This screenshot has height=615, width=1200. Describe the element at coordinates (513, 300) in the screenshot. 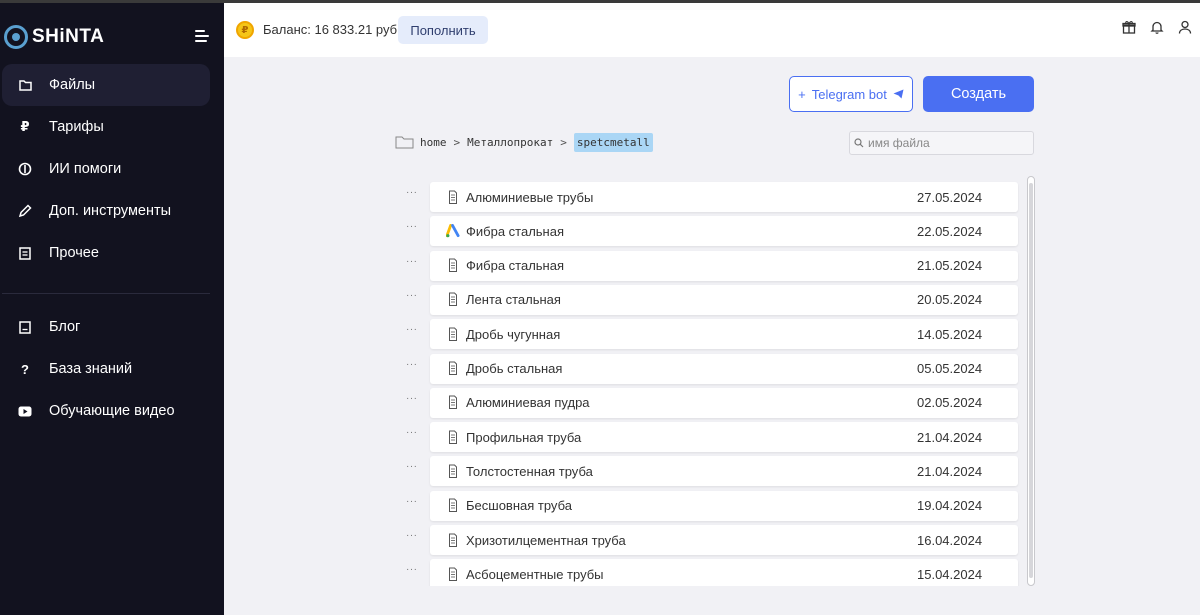

I see `file-name: Лента стальная` at that location.